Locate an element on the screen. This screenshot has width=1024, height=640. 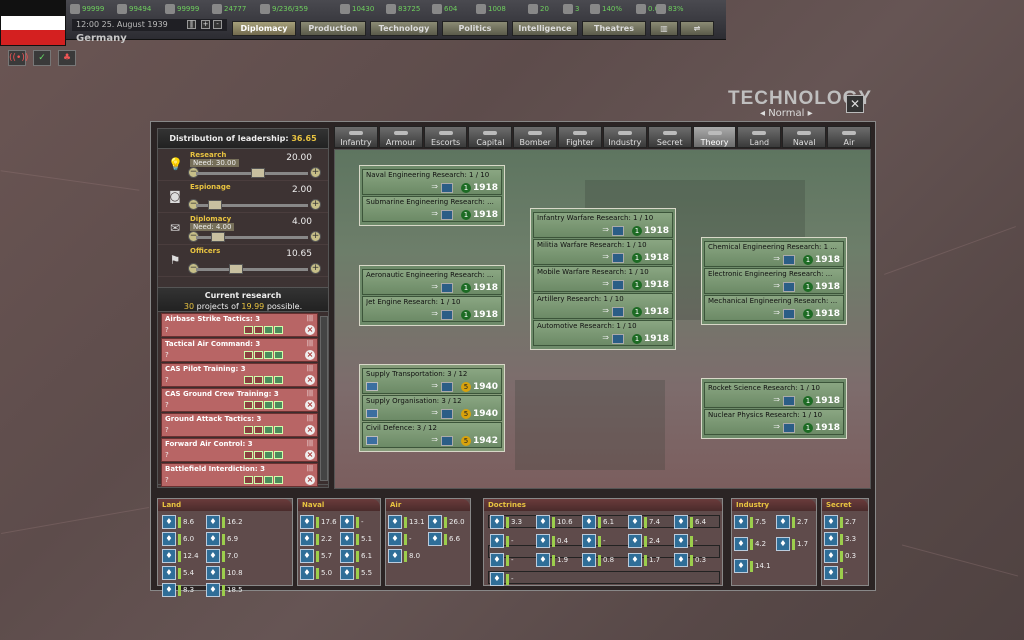
chevron-left-icon: ◂ is located at coordinates (764, 113).